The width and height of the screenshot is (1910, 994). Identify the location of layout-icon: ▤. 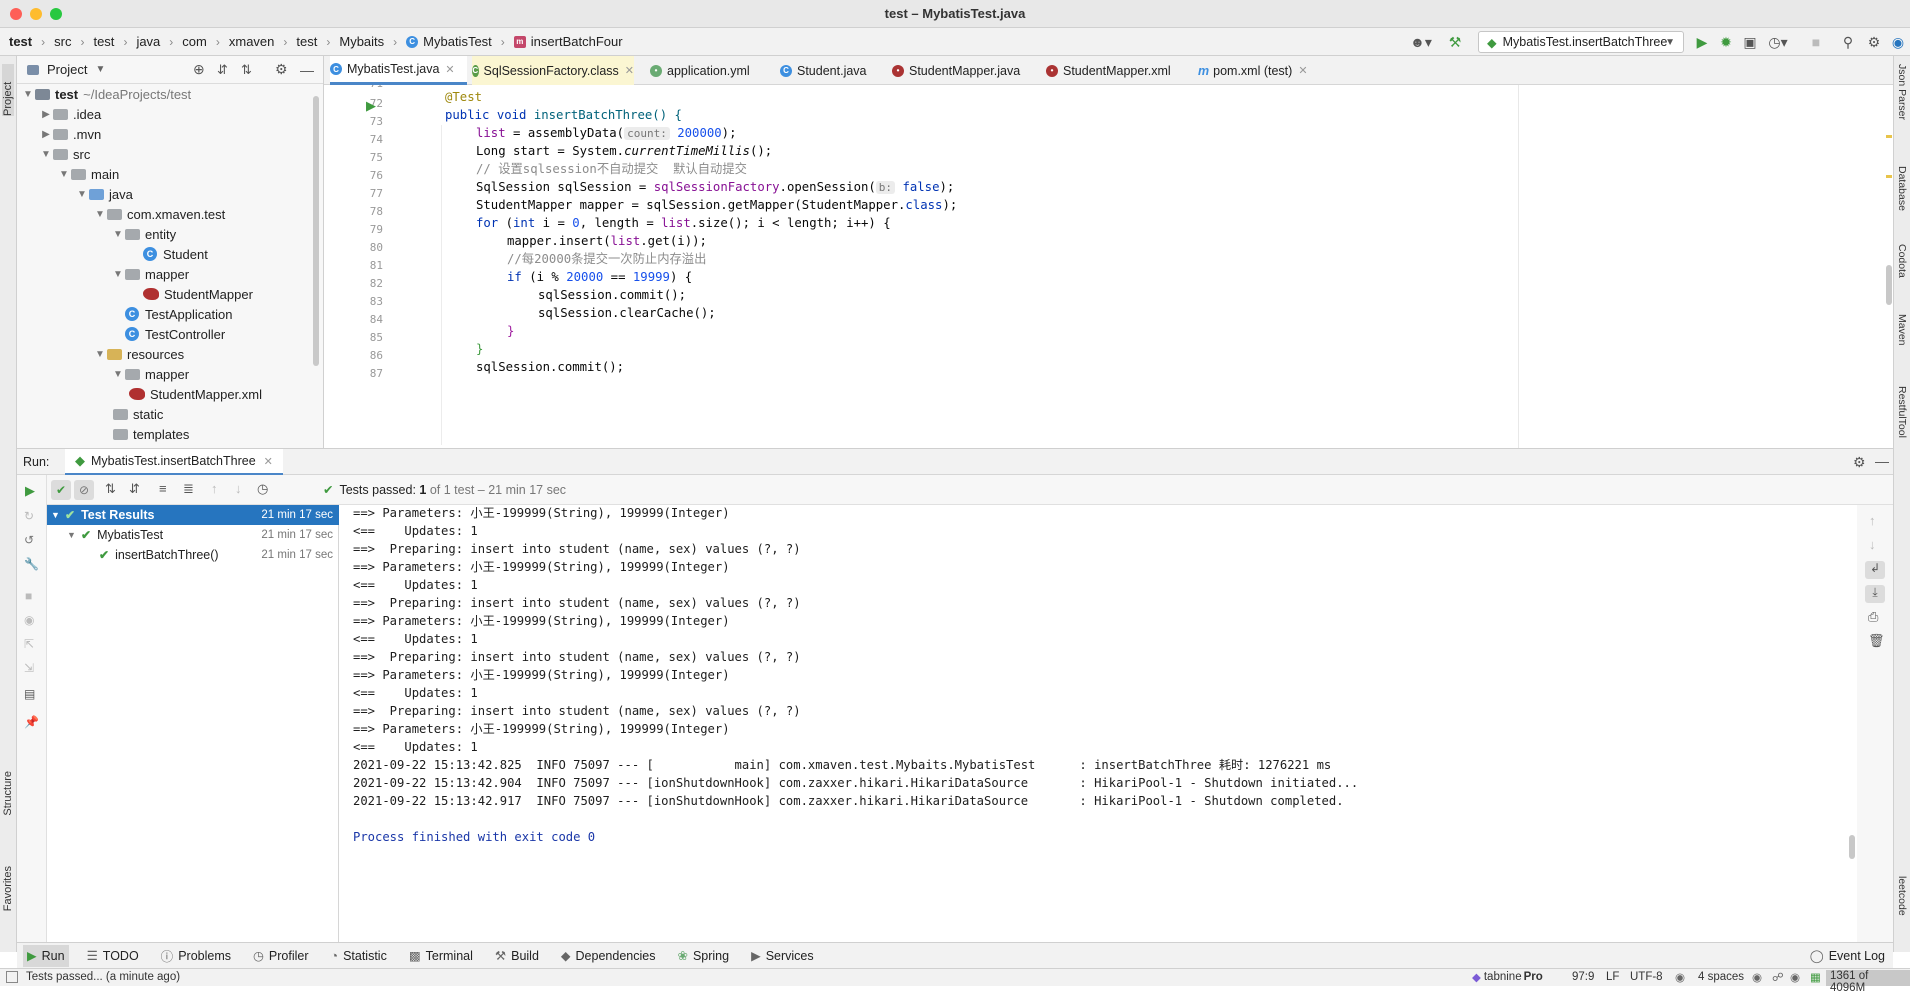
(29, 694).